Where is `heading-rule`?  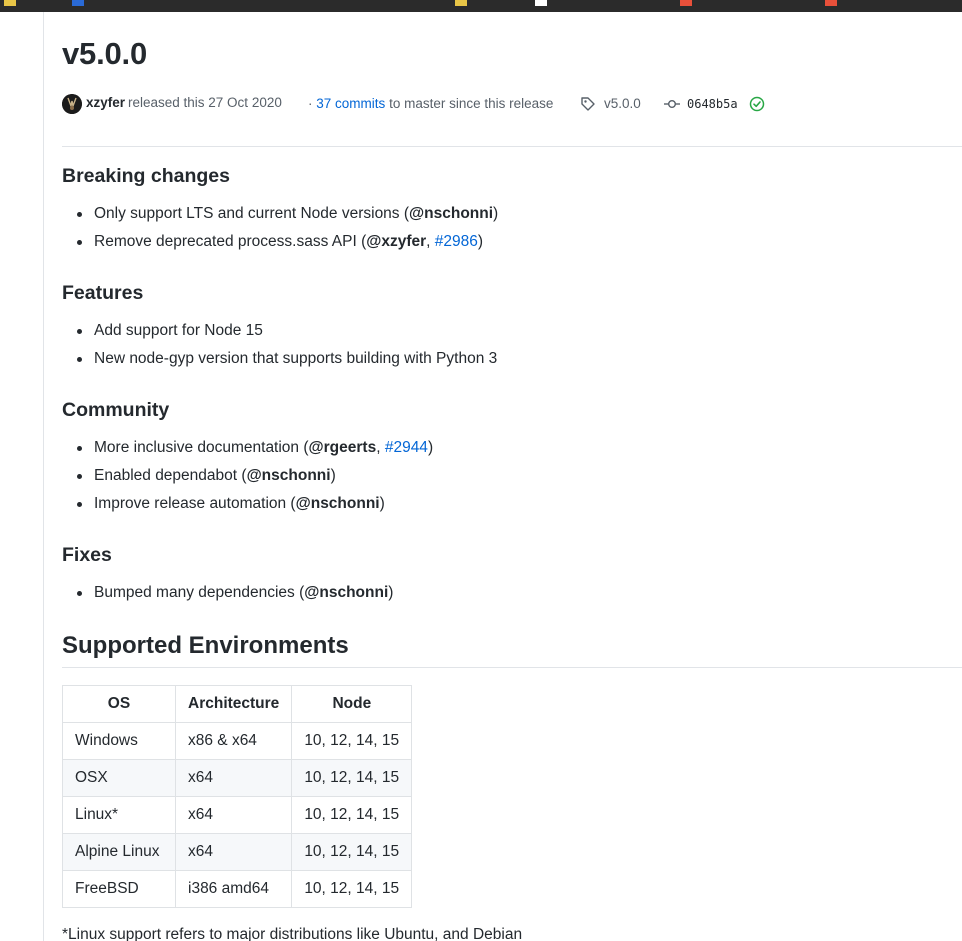 heading-rule is located at coordinates (512, 667).